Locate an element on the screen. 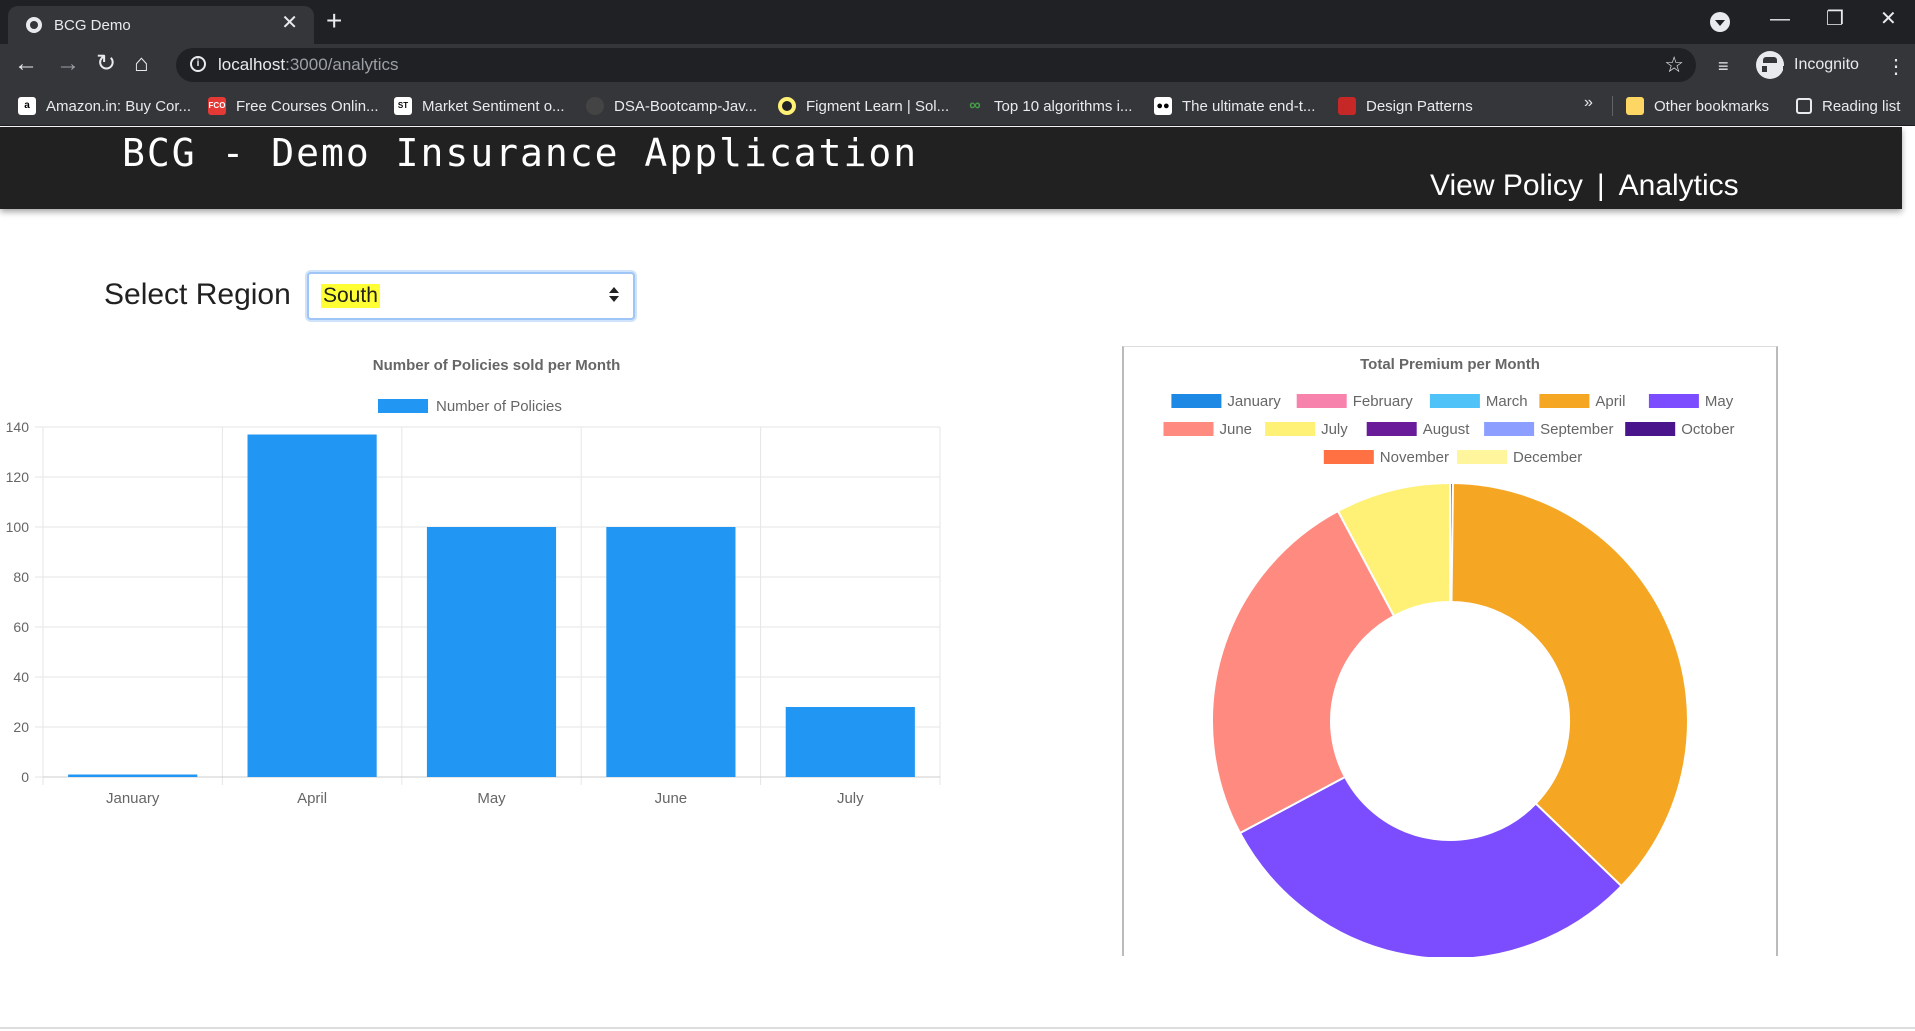  region-selected-value: South is located at coordinates (350, 296).